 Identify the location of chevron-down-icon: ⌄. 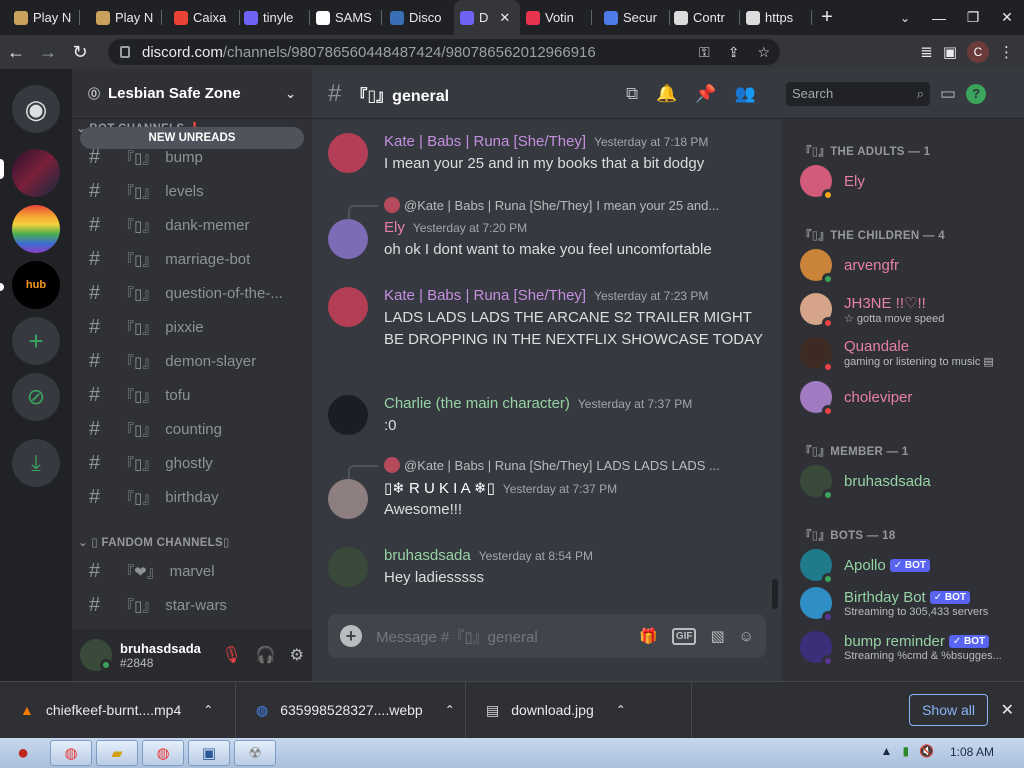
(290, 94).